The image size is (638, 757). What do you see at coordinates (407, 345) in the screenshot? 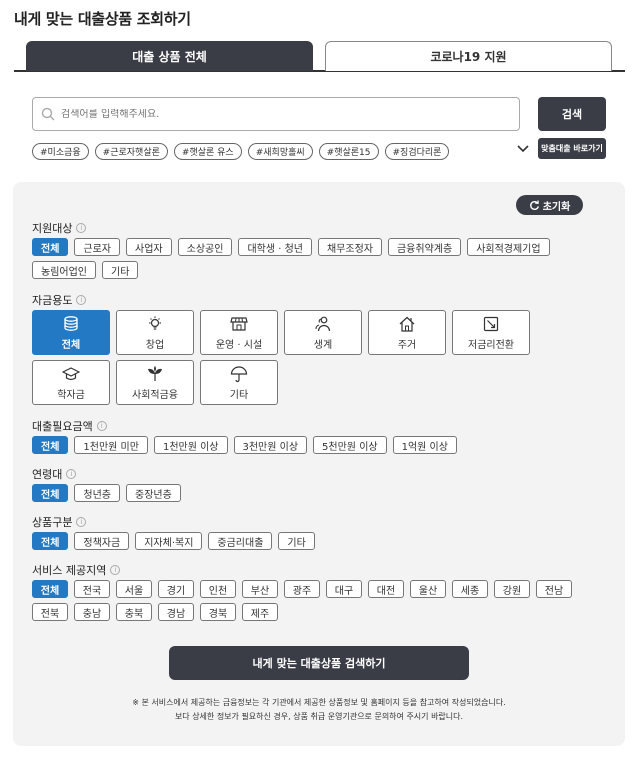
I see `purpose-option-label: 주거` at bounding box center [407, 345].